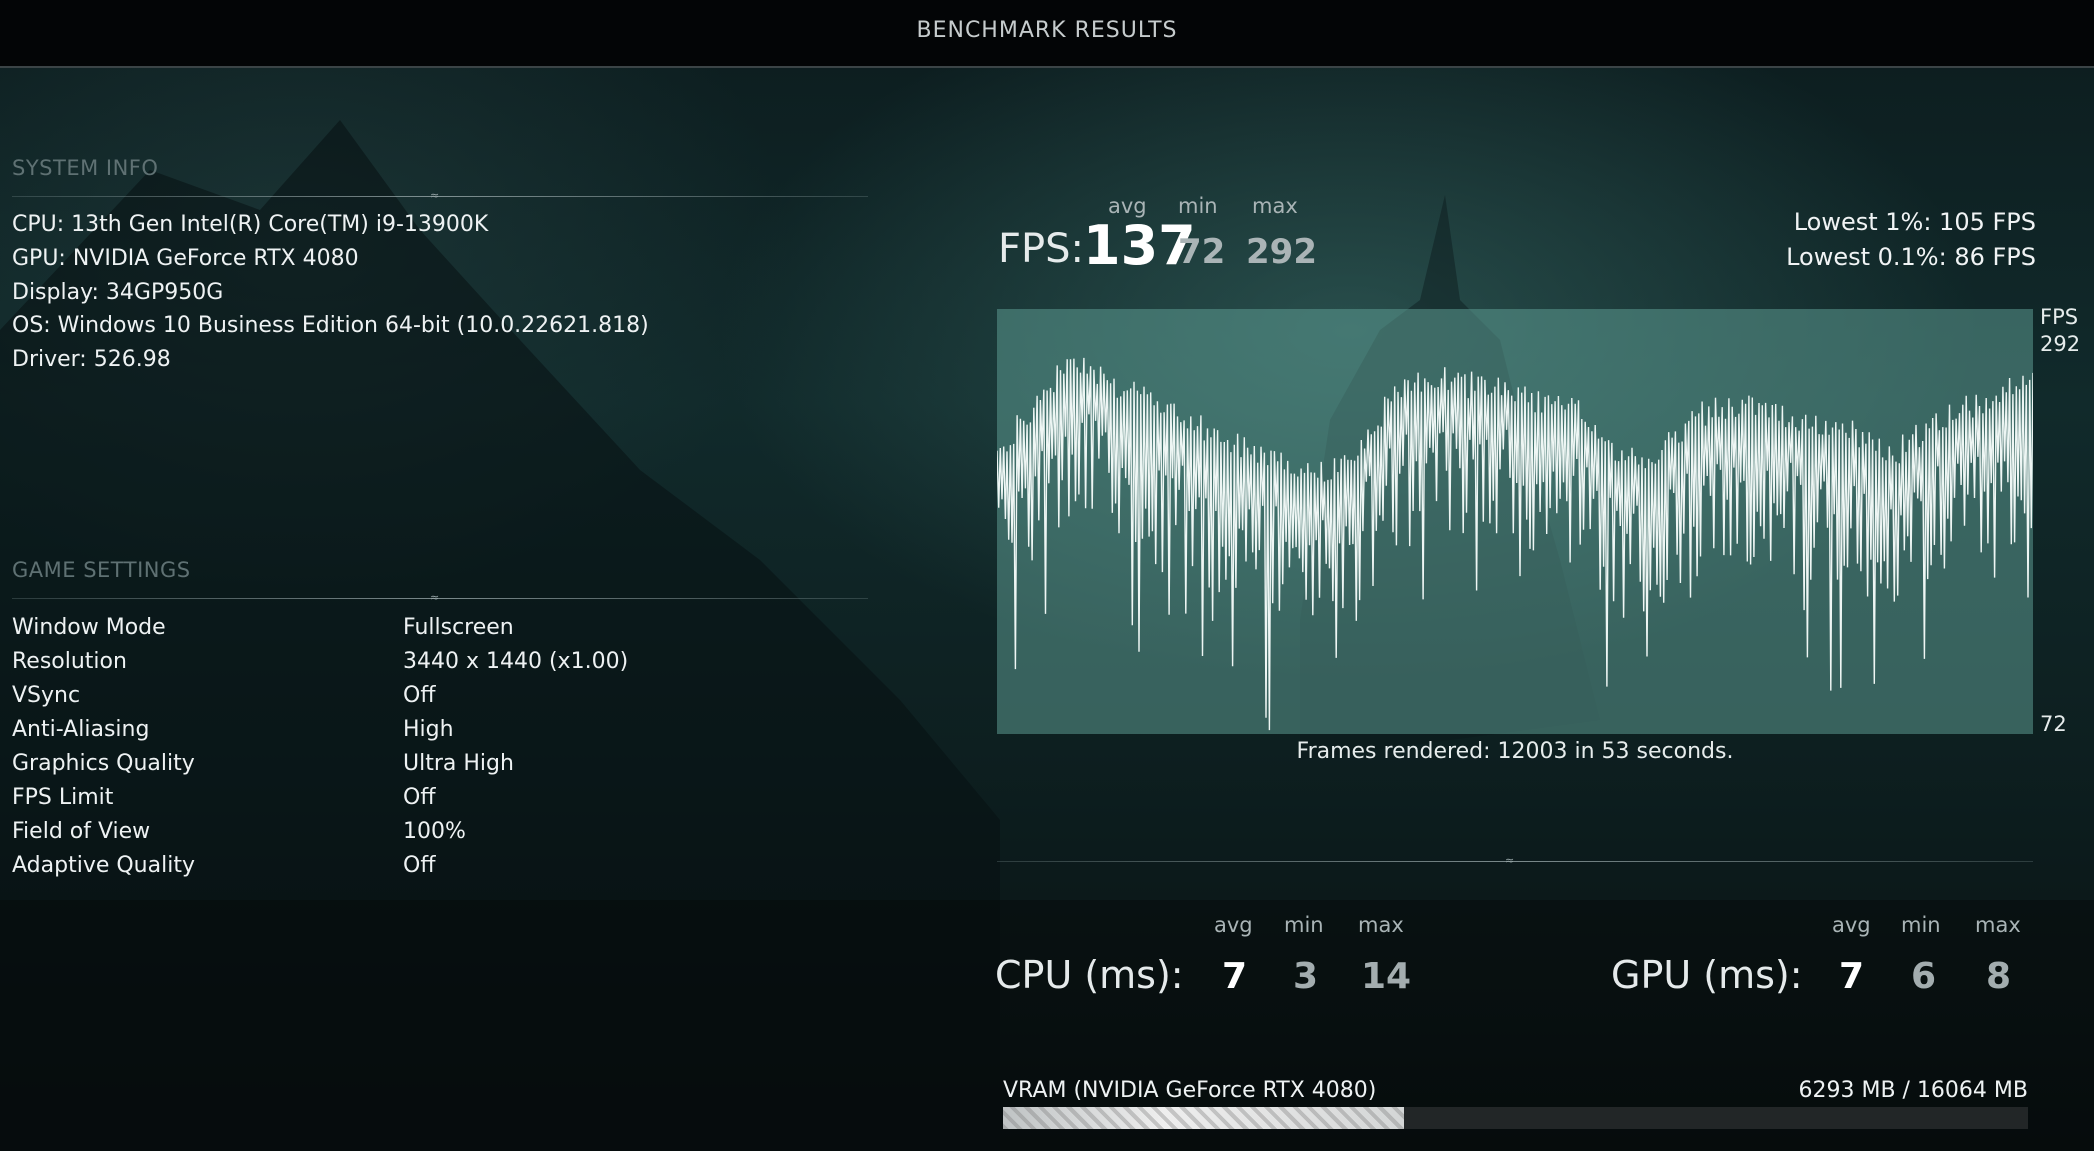 This screenshot has height=1151, width=2094. What do you see at coordinates (185, 258) in the screenshot?
I see `gpu-info: GPU: NVIDIA GeForce RTX 4080` at bounding box center [185, 258].